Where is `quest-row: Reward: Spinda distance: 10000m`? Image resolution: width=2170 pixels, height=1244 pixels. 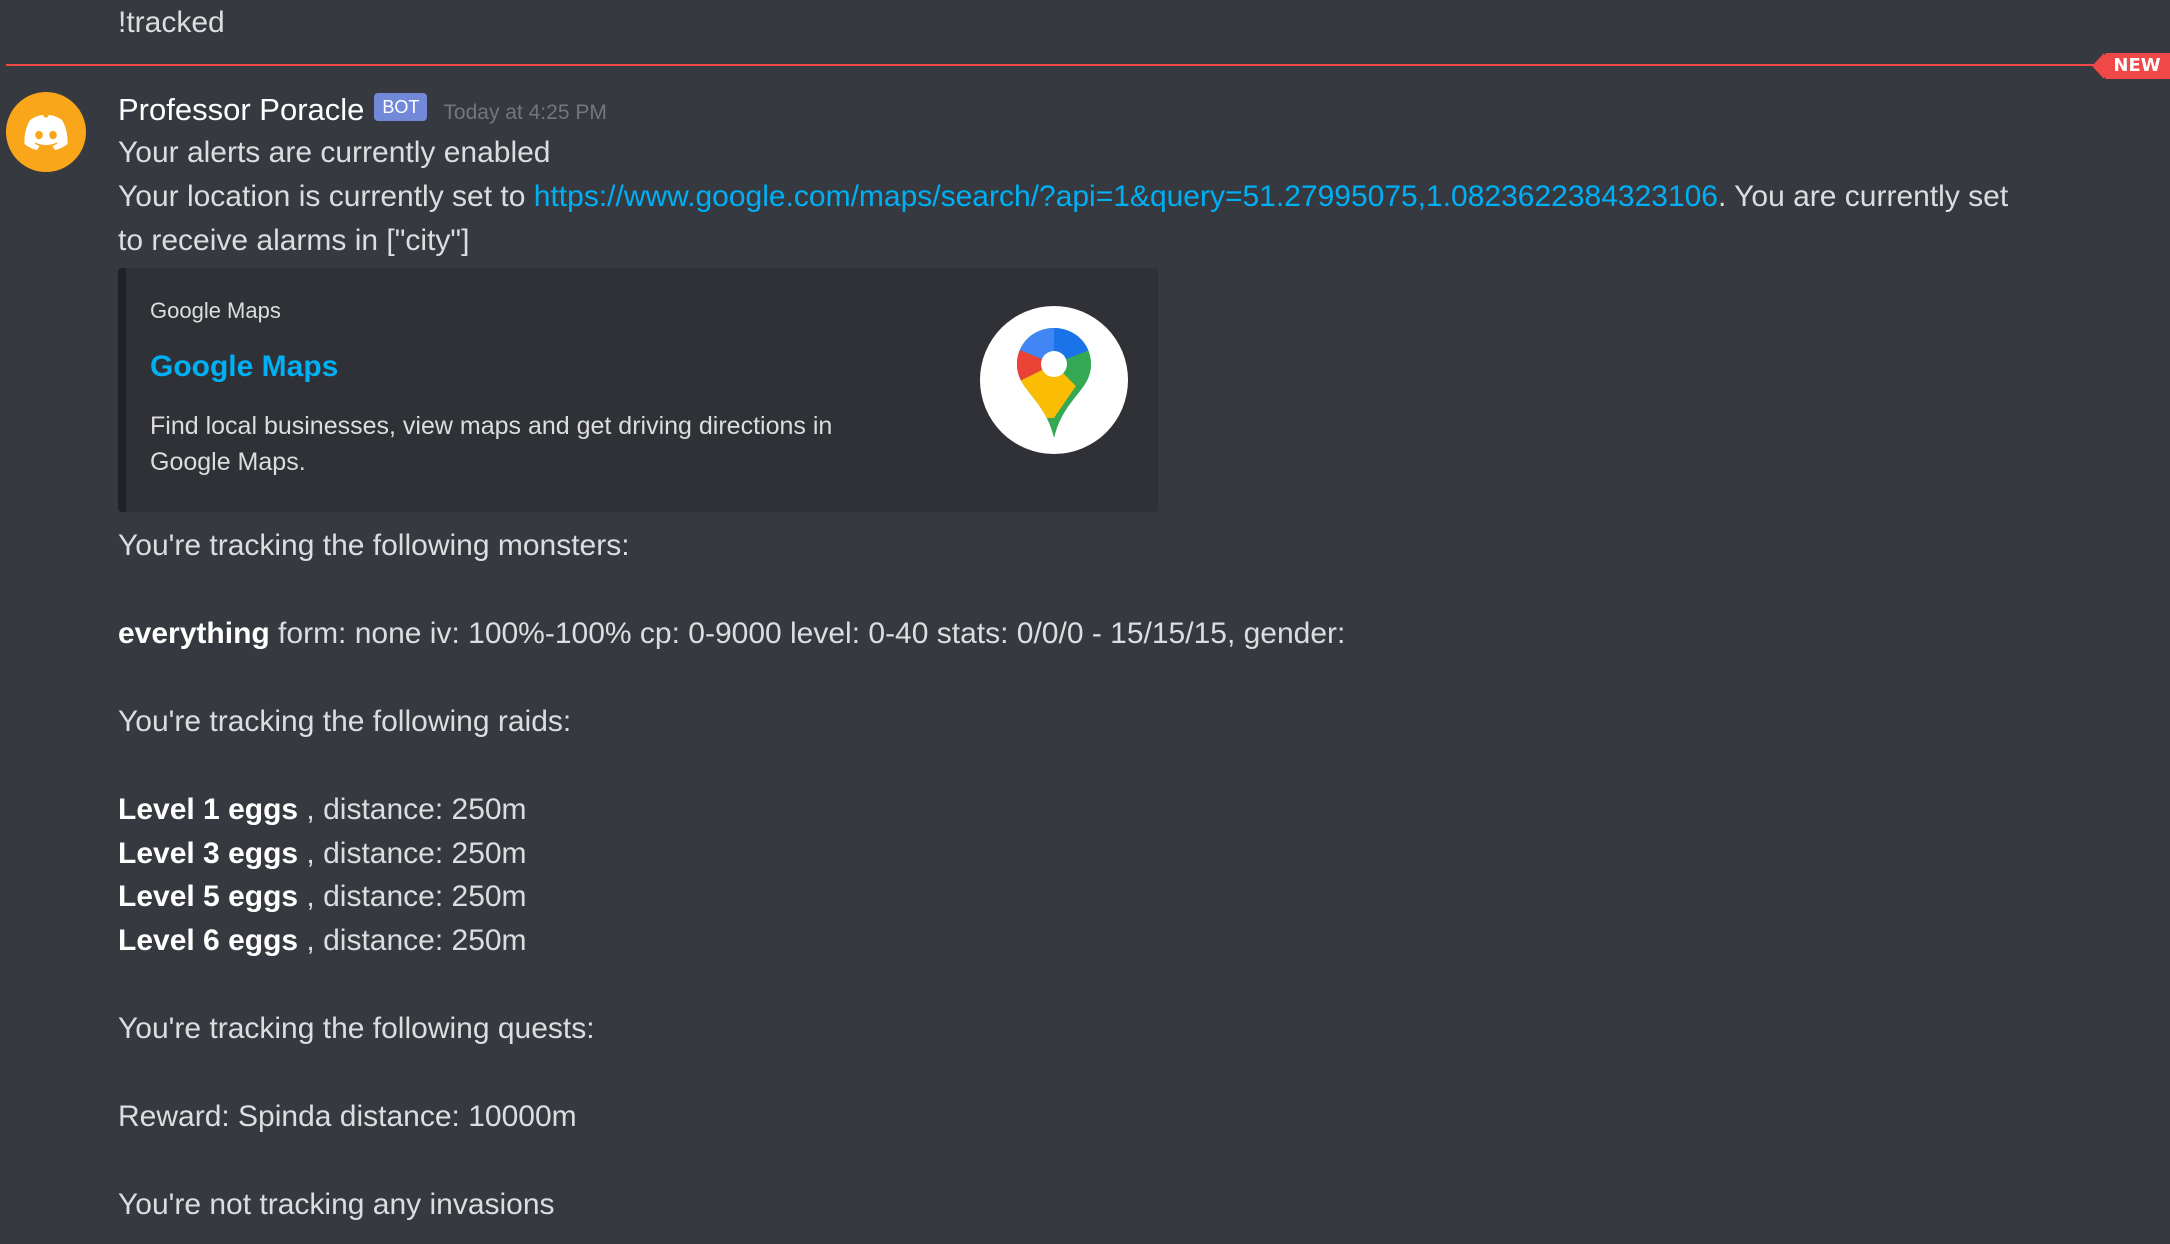
quest-row: Reward: Spinda distance: 10000m is located at coordinates (347, 1116).